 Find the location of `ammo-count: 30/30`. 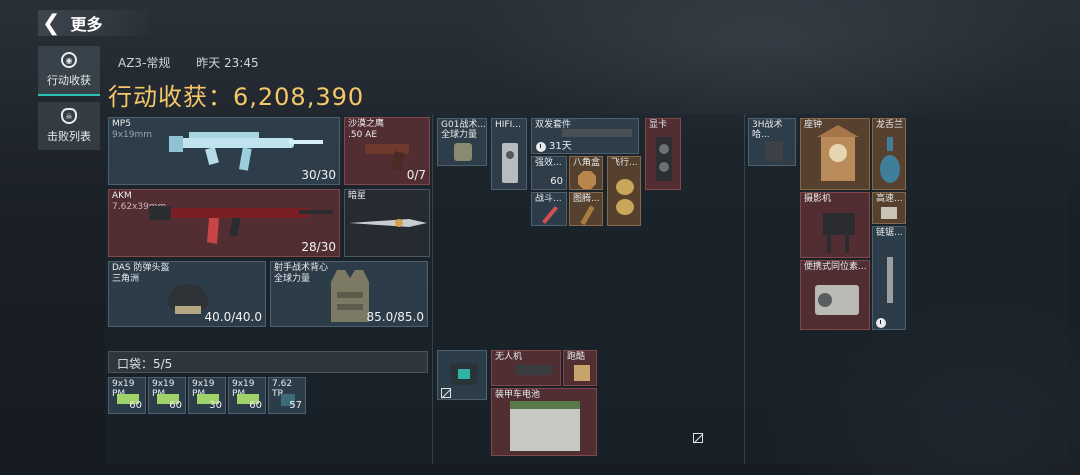

ammo-count: 30/30 is located at coordinates (318, 175).